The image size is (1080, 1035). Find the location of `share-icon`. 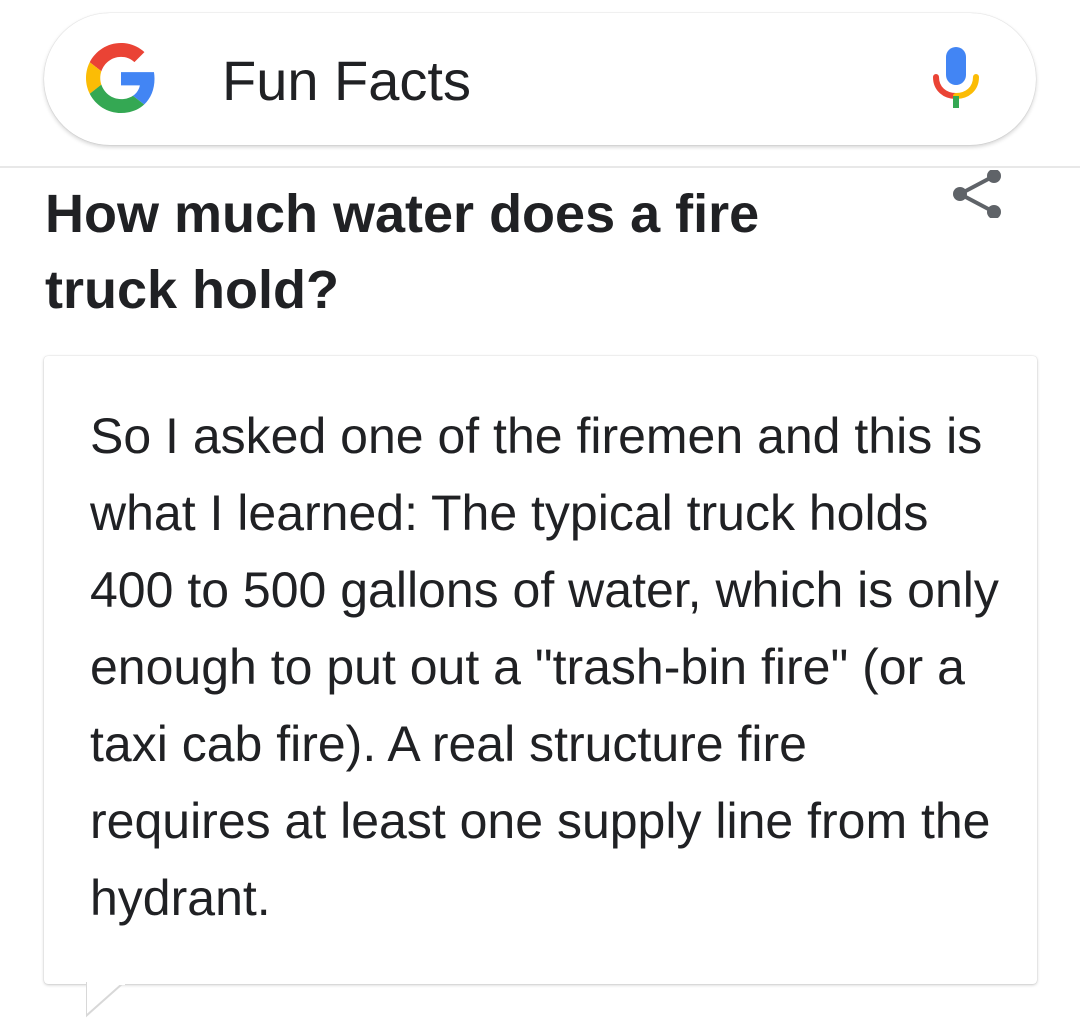

share-icon is located at coordinates (976, 194).